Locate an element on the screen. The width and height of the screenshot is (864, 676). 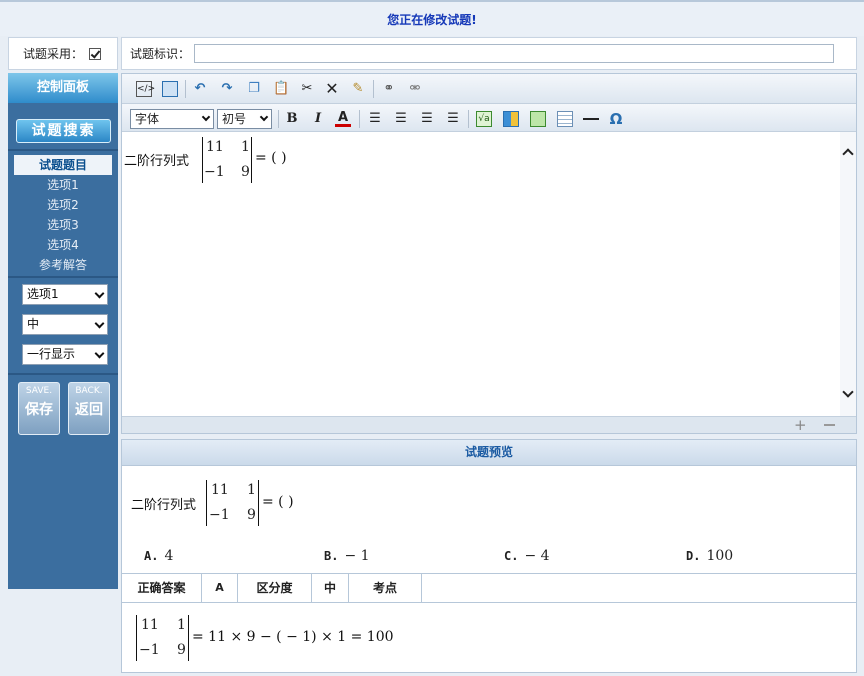
expand-icon: + is located at coordinates (800, 425).